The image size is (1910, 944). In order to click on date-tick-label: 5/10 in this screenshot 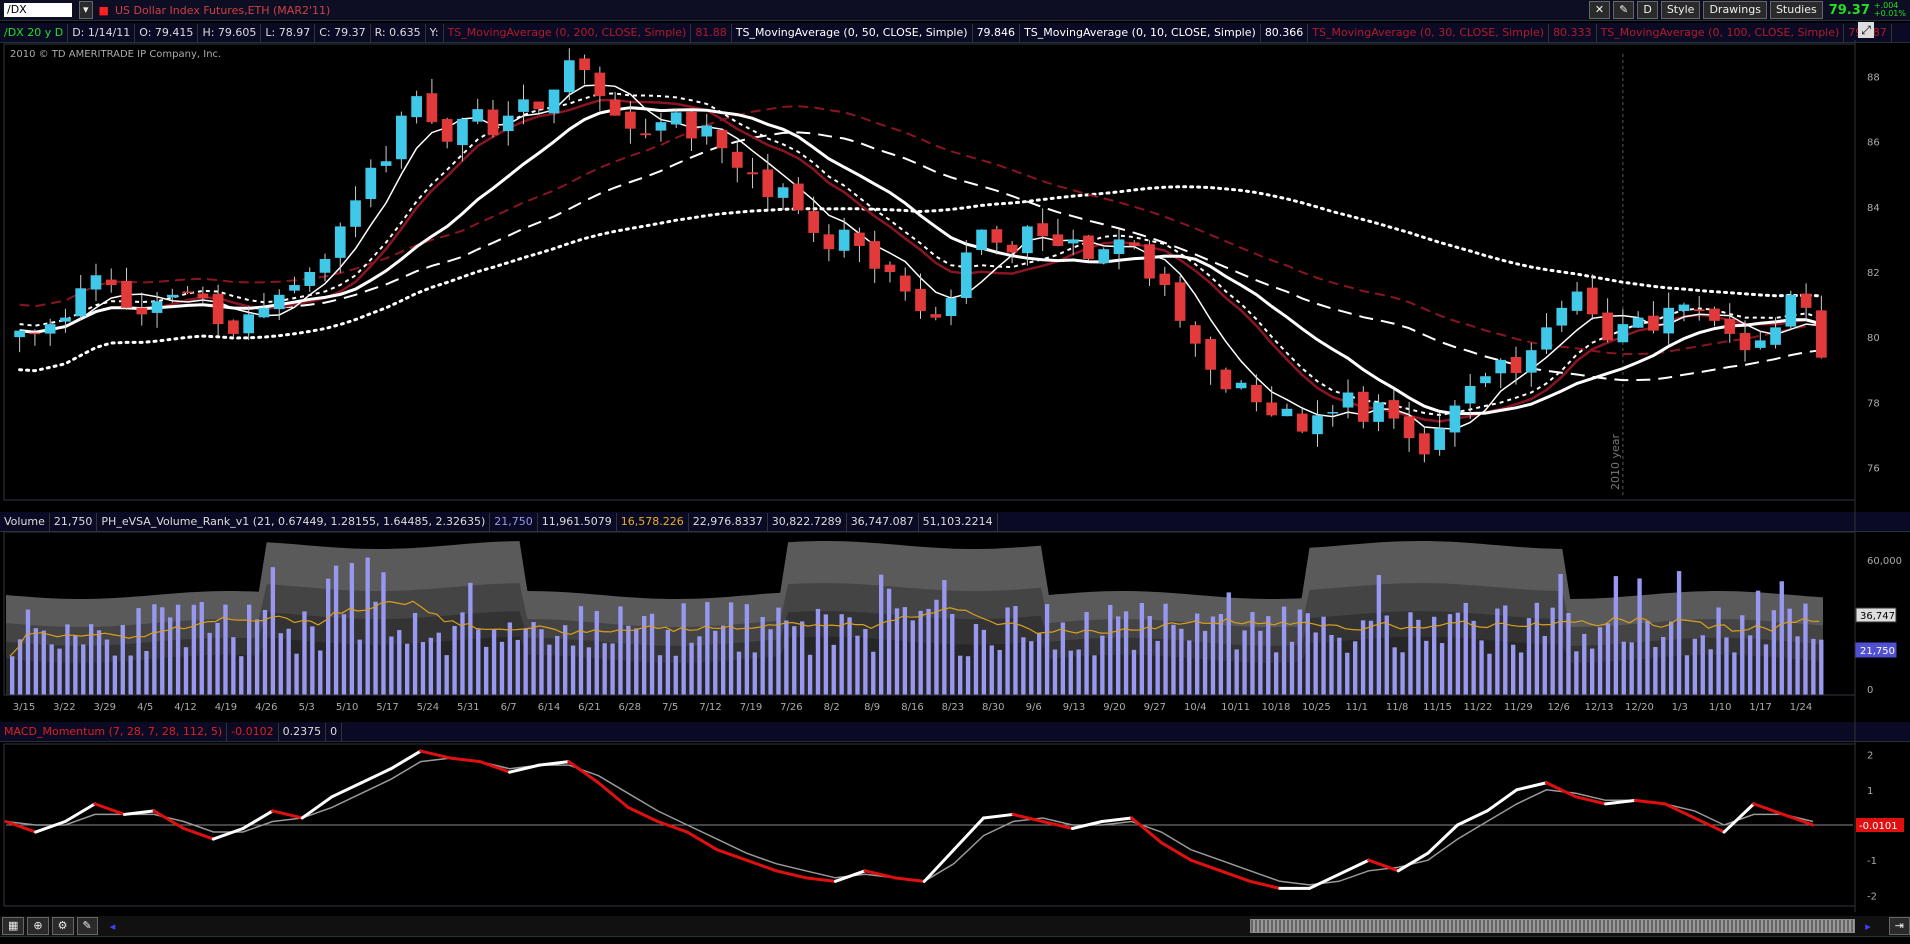, I will do `click(347, 707)`.